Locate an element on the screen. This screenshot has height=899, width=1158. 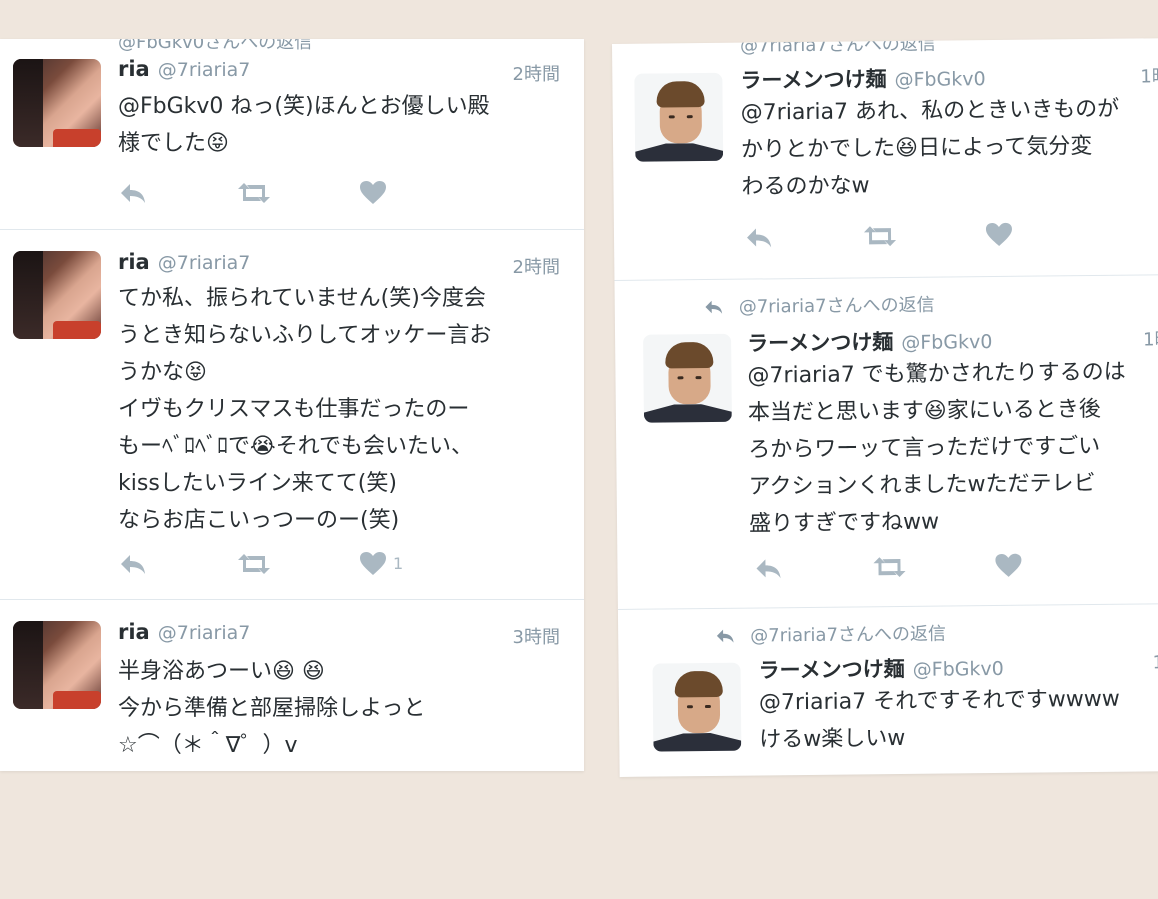
timestamp: 1 is located at coordinates (1155, 662).